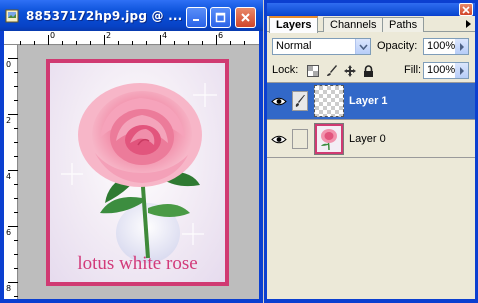 This screenshot has height=303, width=478. What do you see at coordinates (331, 70) in the screenshot?
I see `lock-brush-icon` at bounding box center [331, 70].